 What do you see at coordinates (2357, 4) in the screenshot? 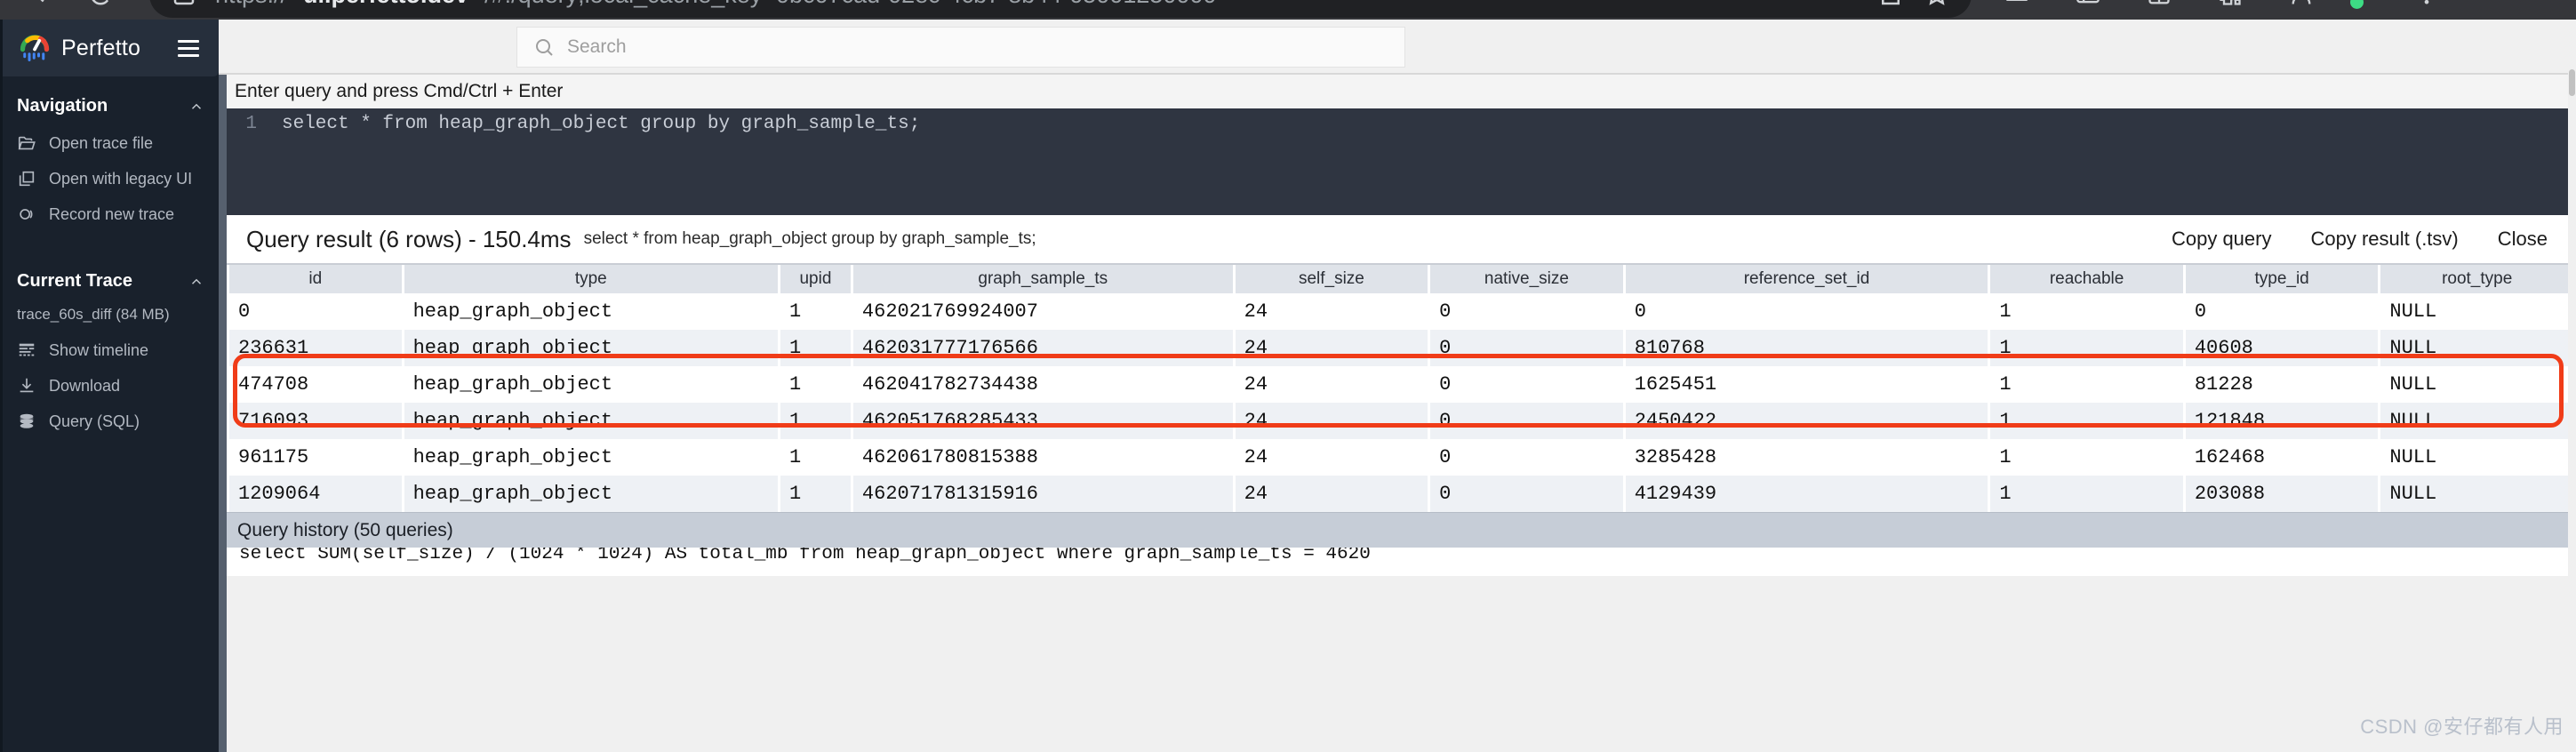
I see `profile-status-dot` at bounding box center [2357, 4].